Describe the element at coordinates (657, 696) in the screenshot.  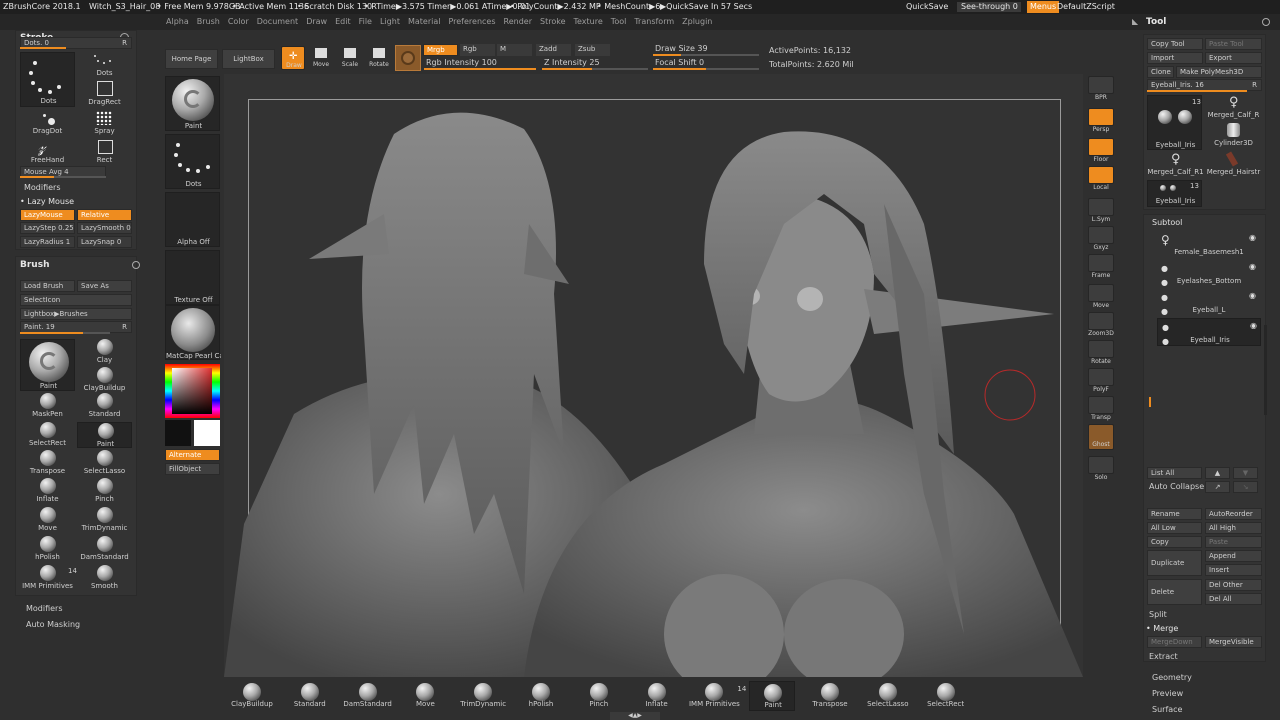
I see `shelf-inflate: Inflate` at that location.